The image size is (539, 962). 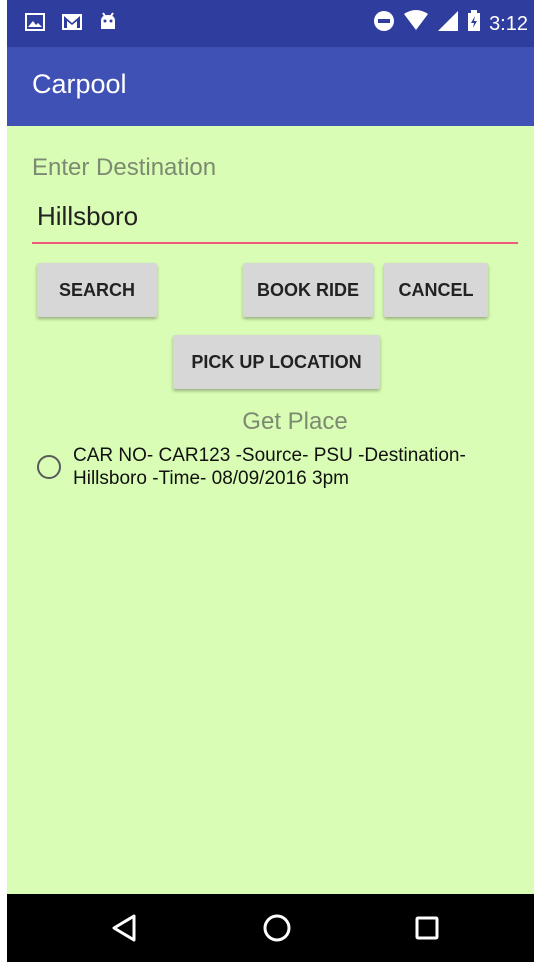 What do you see at coordinates (277, 216) in the screenshot?
I see `destination-input` at bounding box center [277, 216].